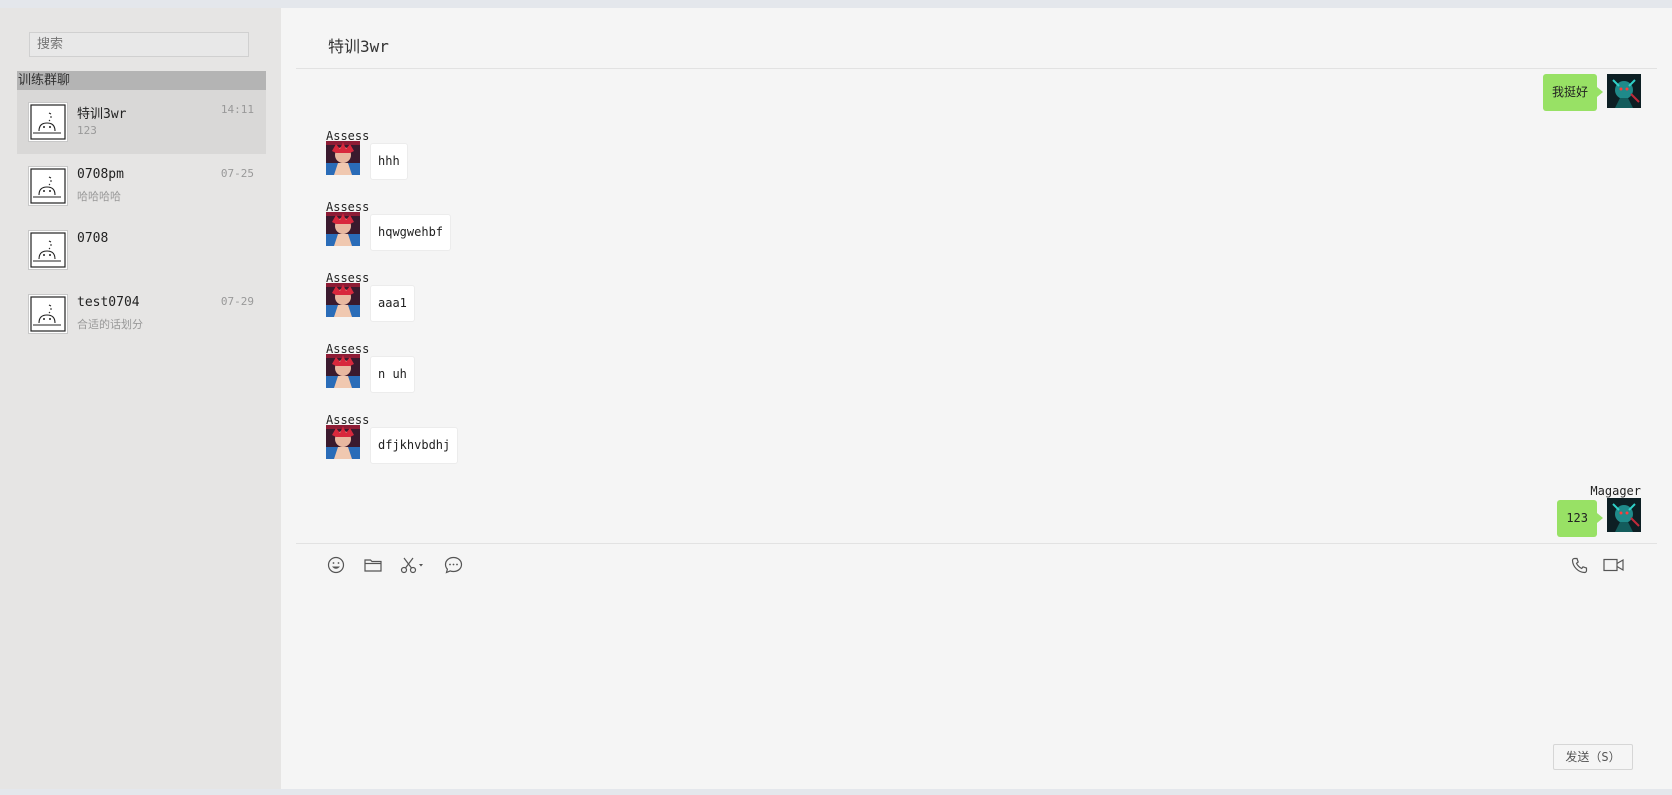 Image resolution: width=1672 pixels, height=795 pixels. I want to click on message-bubble: n uh, so click(392, 374).